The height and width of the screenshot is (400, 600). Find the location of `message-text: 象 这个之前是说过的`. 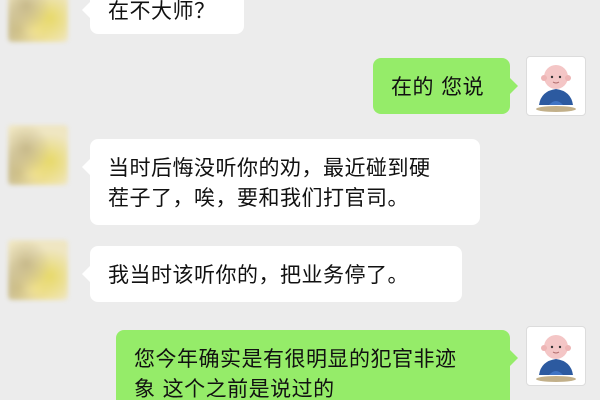

message-text: 象 这个之前是说过的 is located at coordinates (234, 388).